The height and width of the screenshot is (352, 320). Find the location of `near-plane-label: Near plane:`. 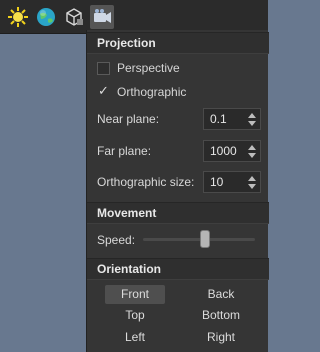

near-plane-label: Near plane: is located at coordinates (128, 119).